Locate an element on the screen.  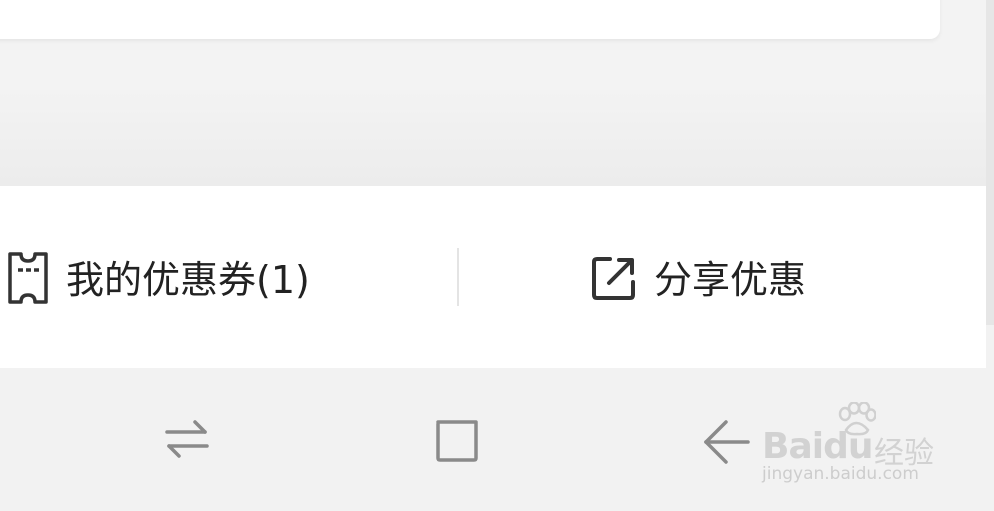
square-home-icon is located at coordinates (457, 444).